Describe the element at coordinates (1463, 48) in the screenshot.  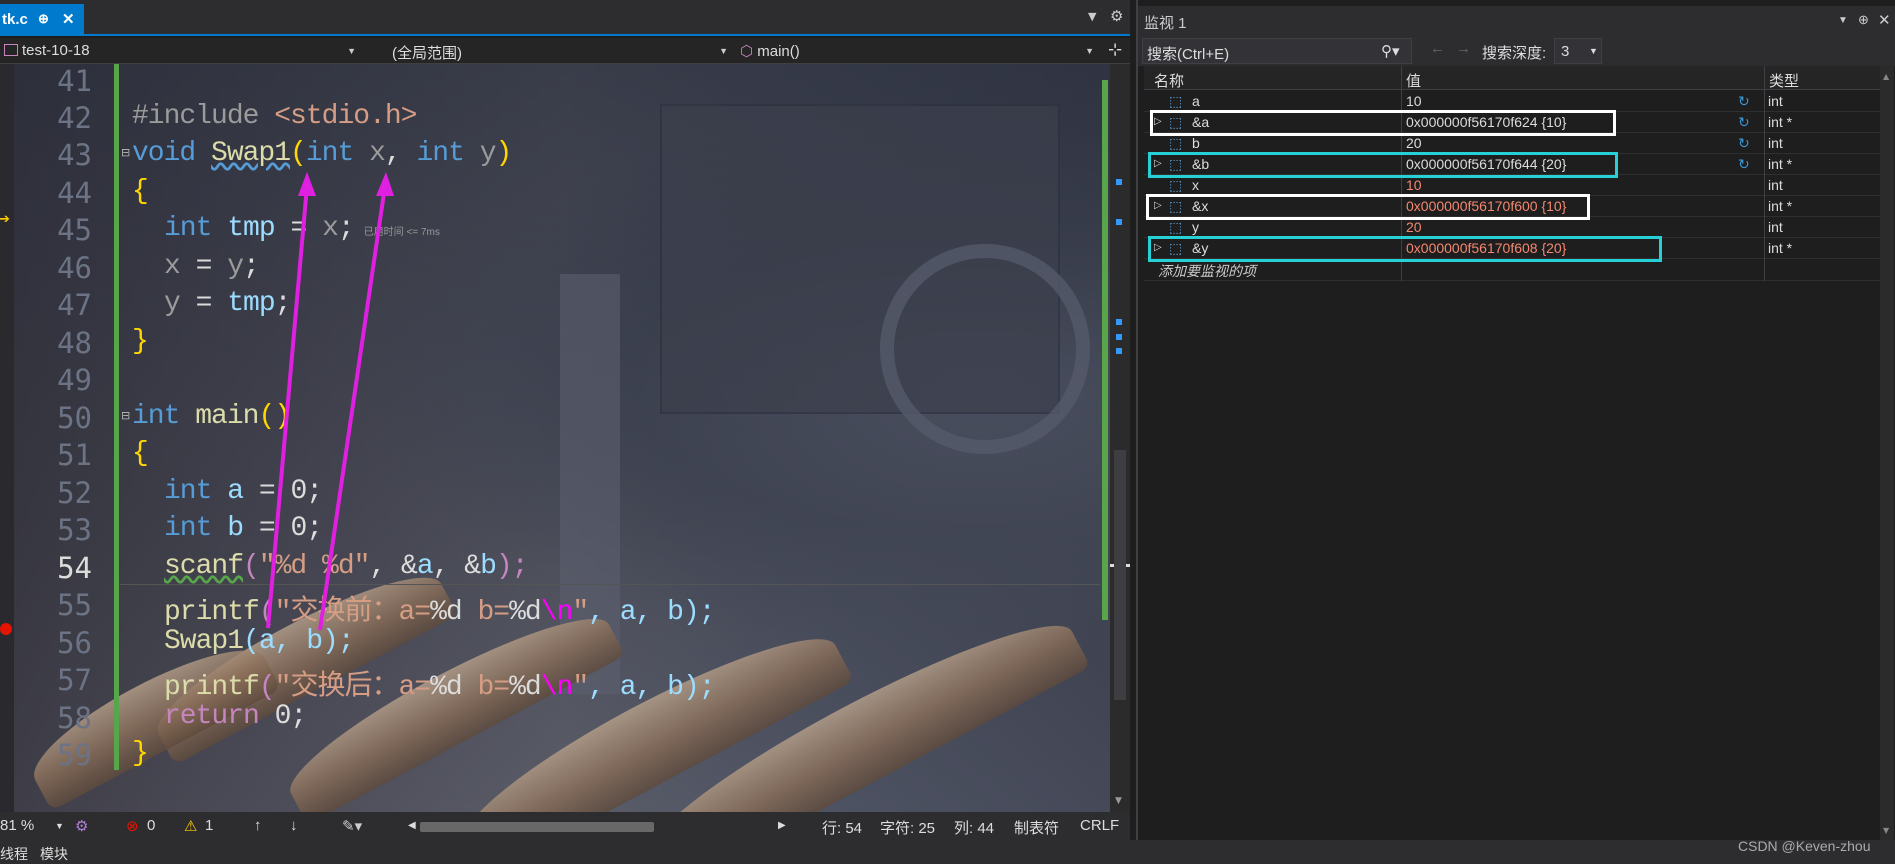
I see `forward-arrow-icon: →` at that location.